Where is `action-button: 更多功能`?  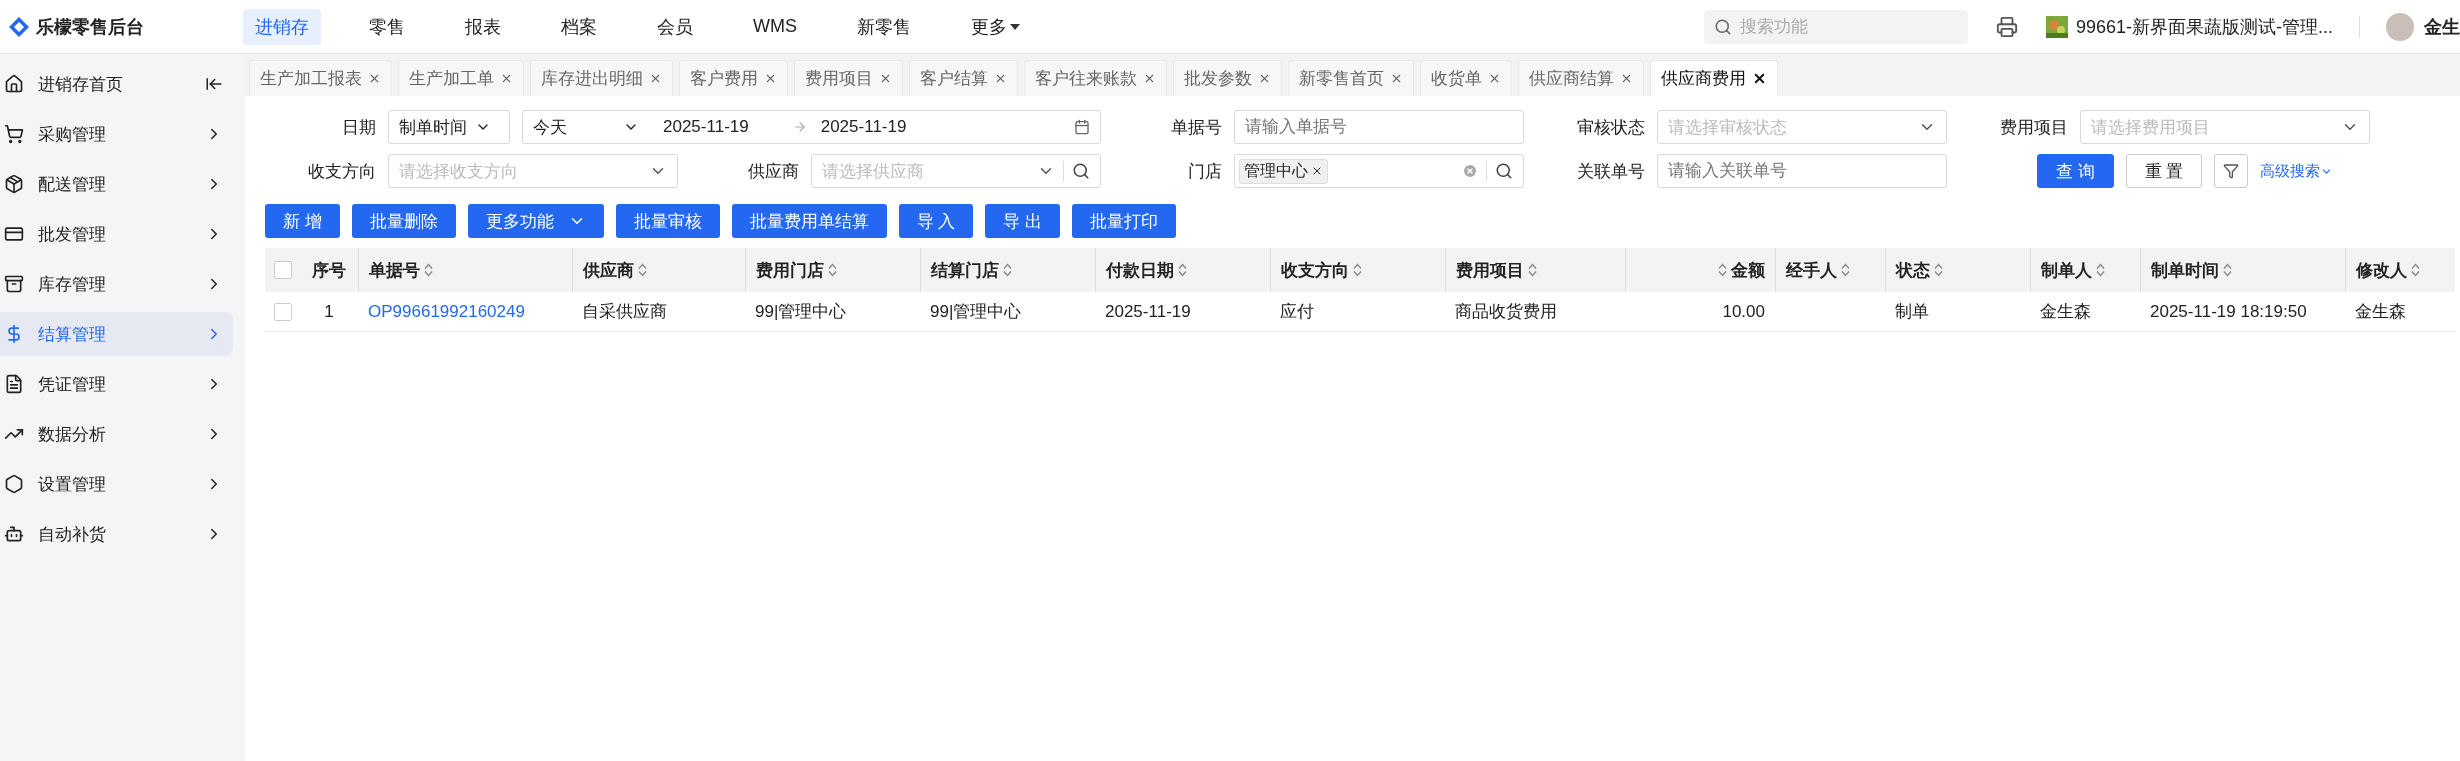 action-button: 更多功能 is located at coordinates (535, 221).